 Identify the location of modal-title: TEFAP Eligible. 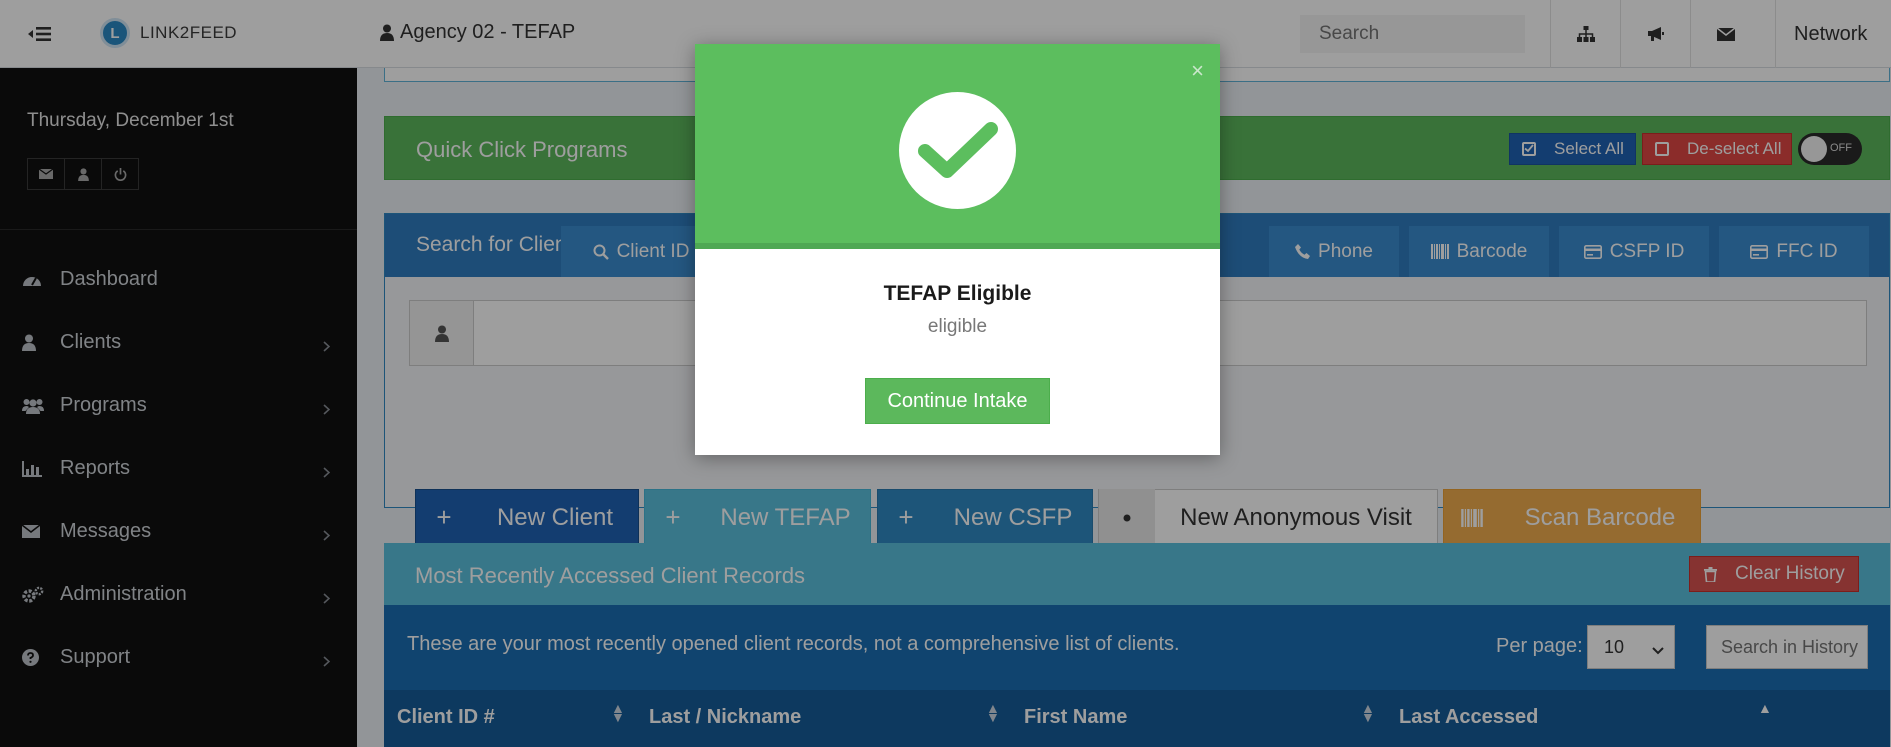
(957, 293).